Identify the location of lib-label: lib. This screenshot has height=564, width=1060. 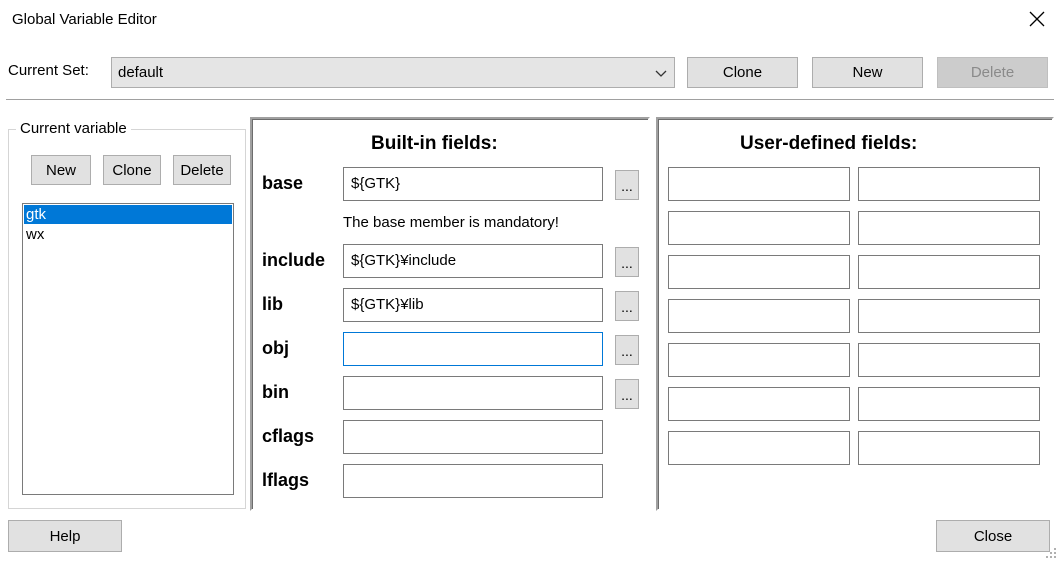
(272, 304).